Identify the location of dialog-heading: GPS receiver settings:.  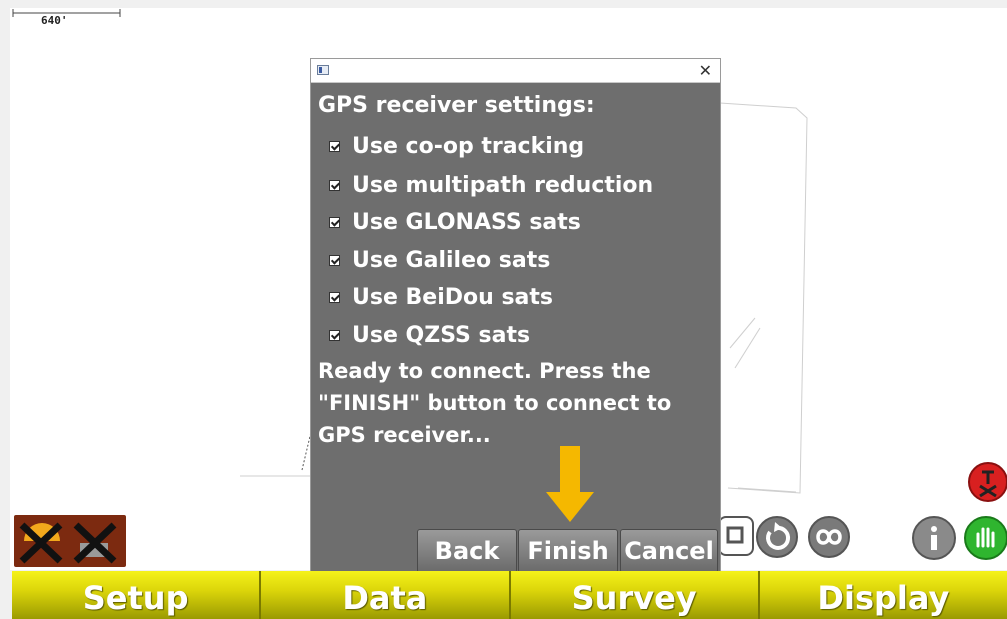
(456, 105).